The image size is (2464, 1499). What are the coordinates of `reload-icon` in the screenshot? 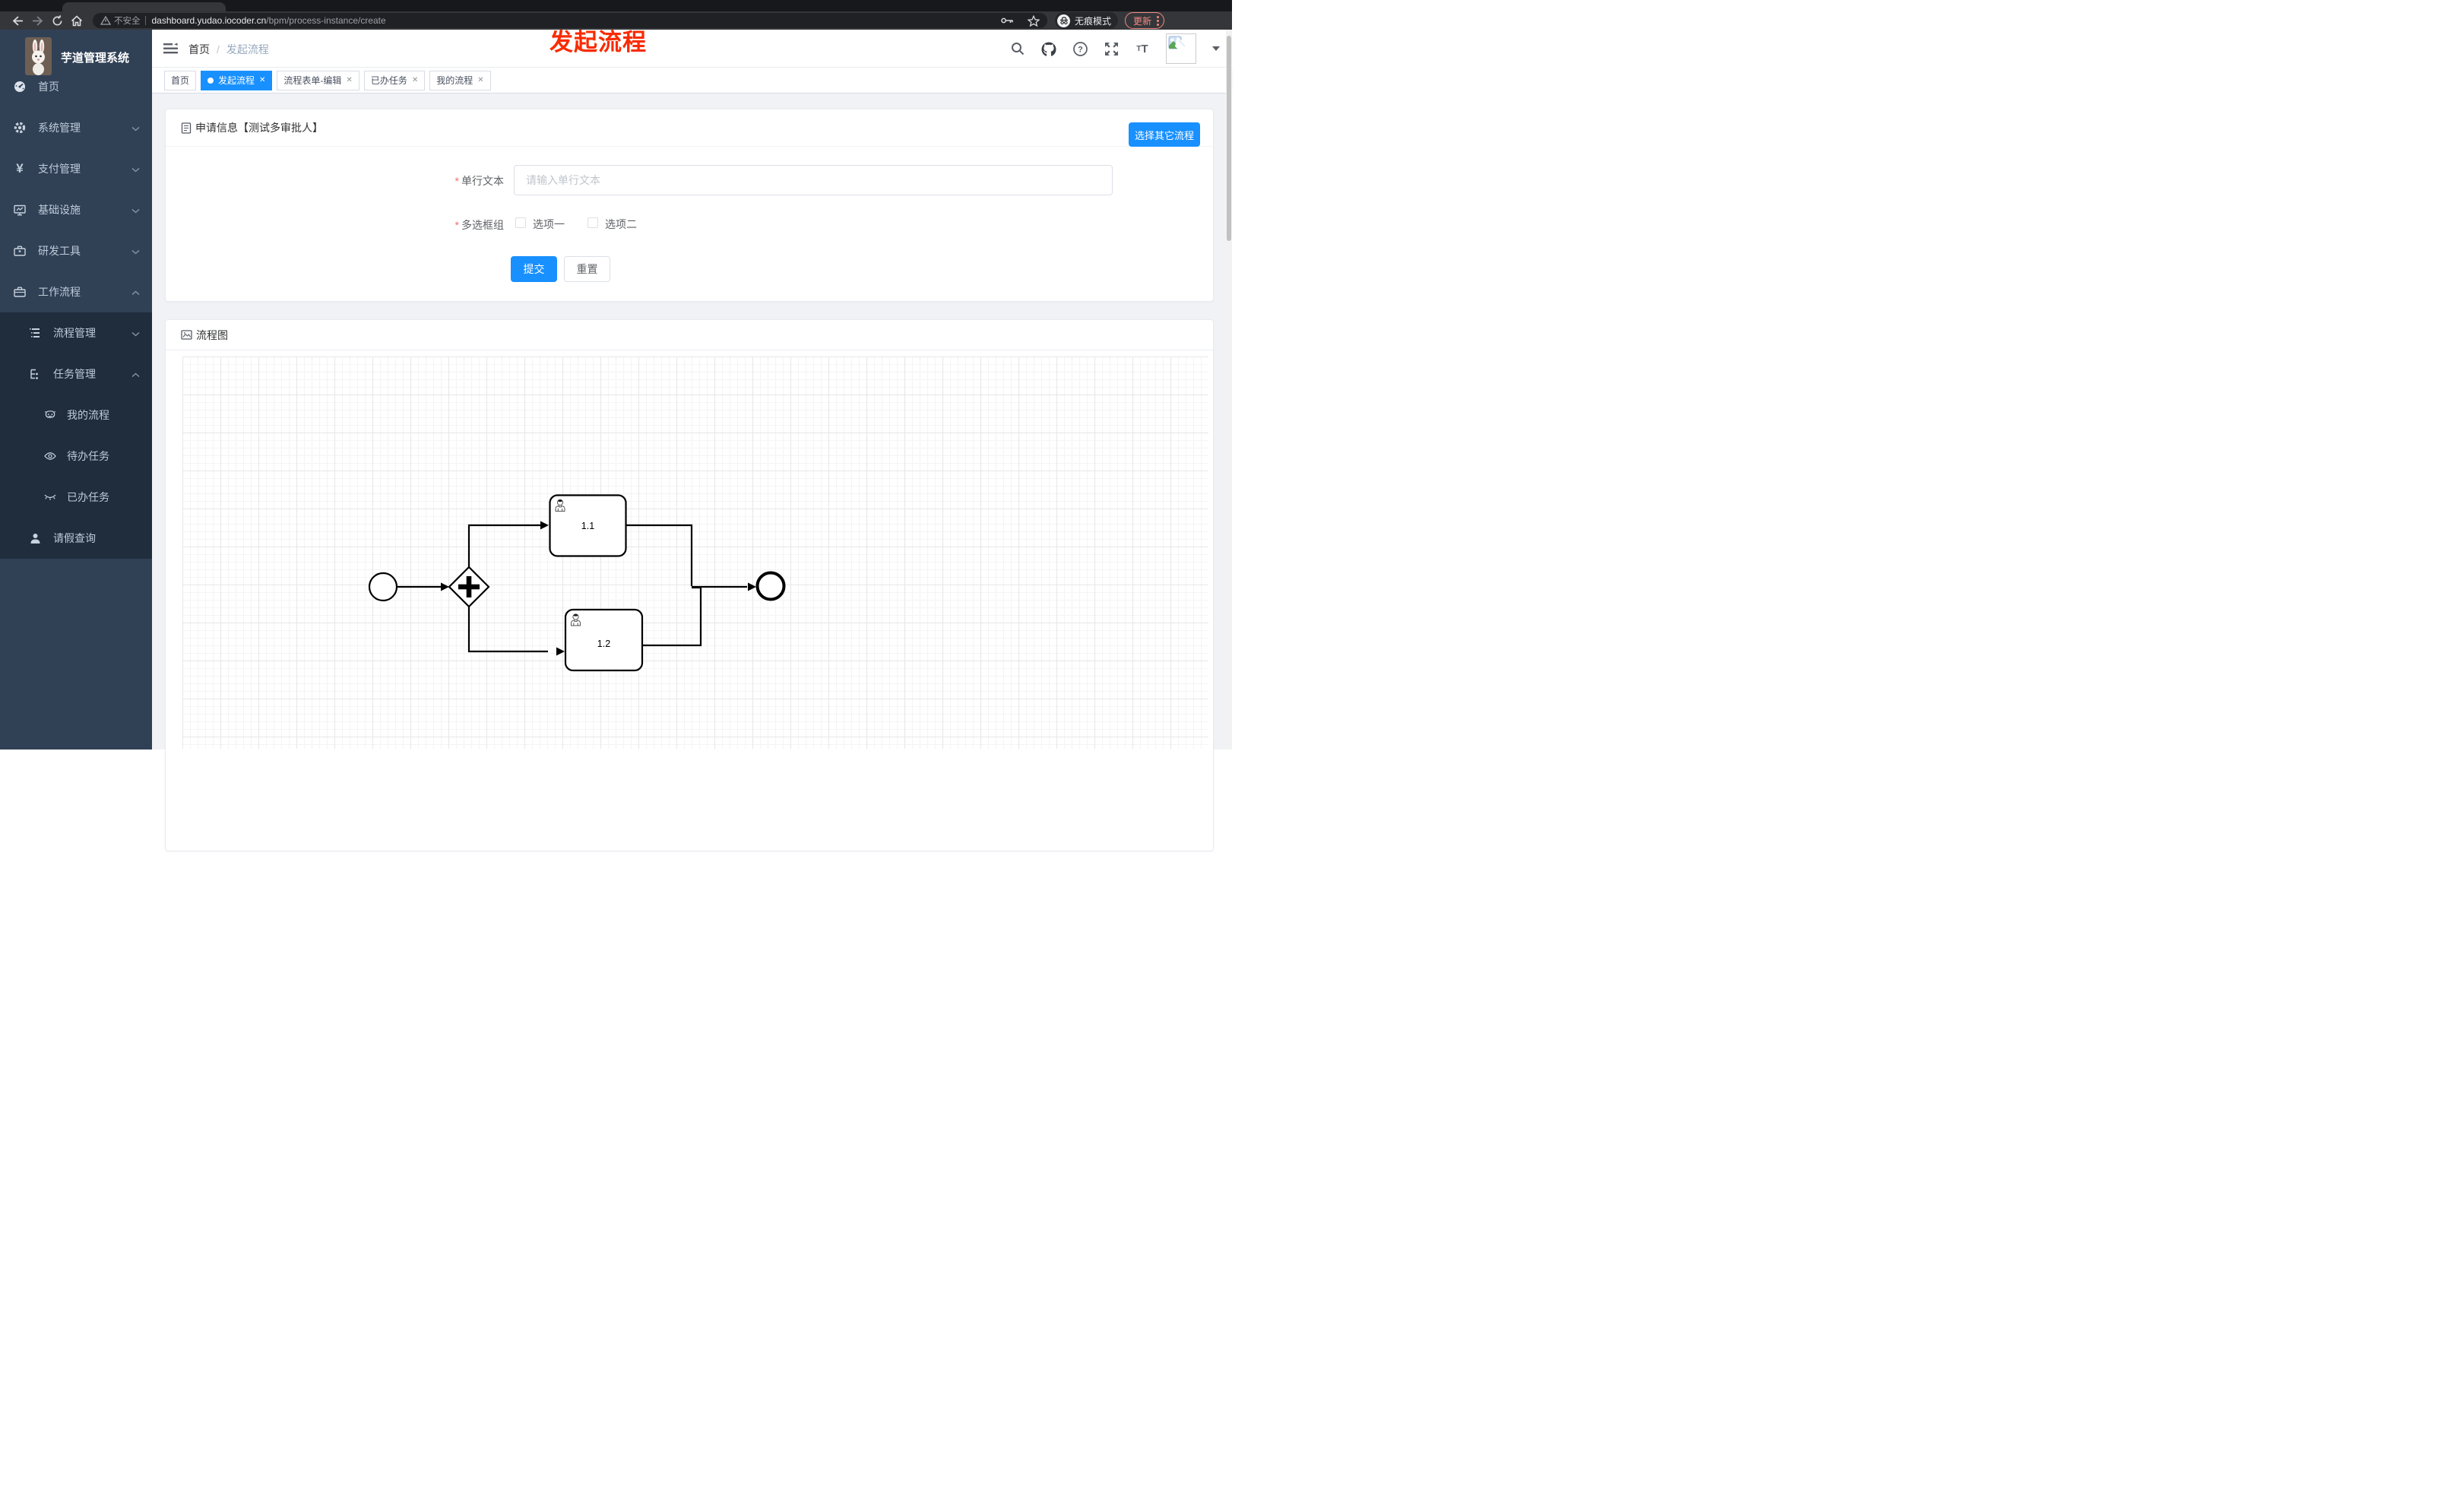 It's located at (57, 20).